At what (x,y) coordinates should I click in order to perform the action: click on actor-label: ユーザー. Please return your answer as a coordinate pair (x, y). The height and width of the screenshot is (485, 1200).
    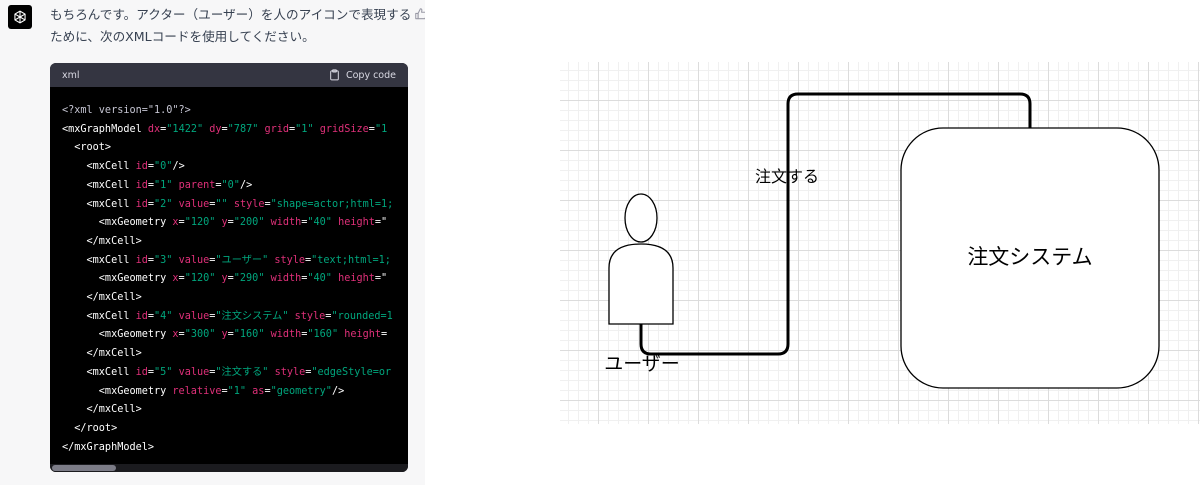
    Looking at the image, I should click on (642, 364).